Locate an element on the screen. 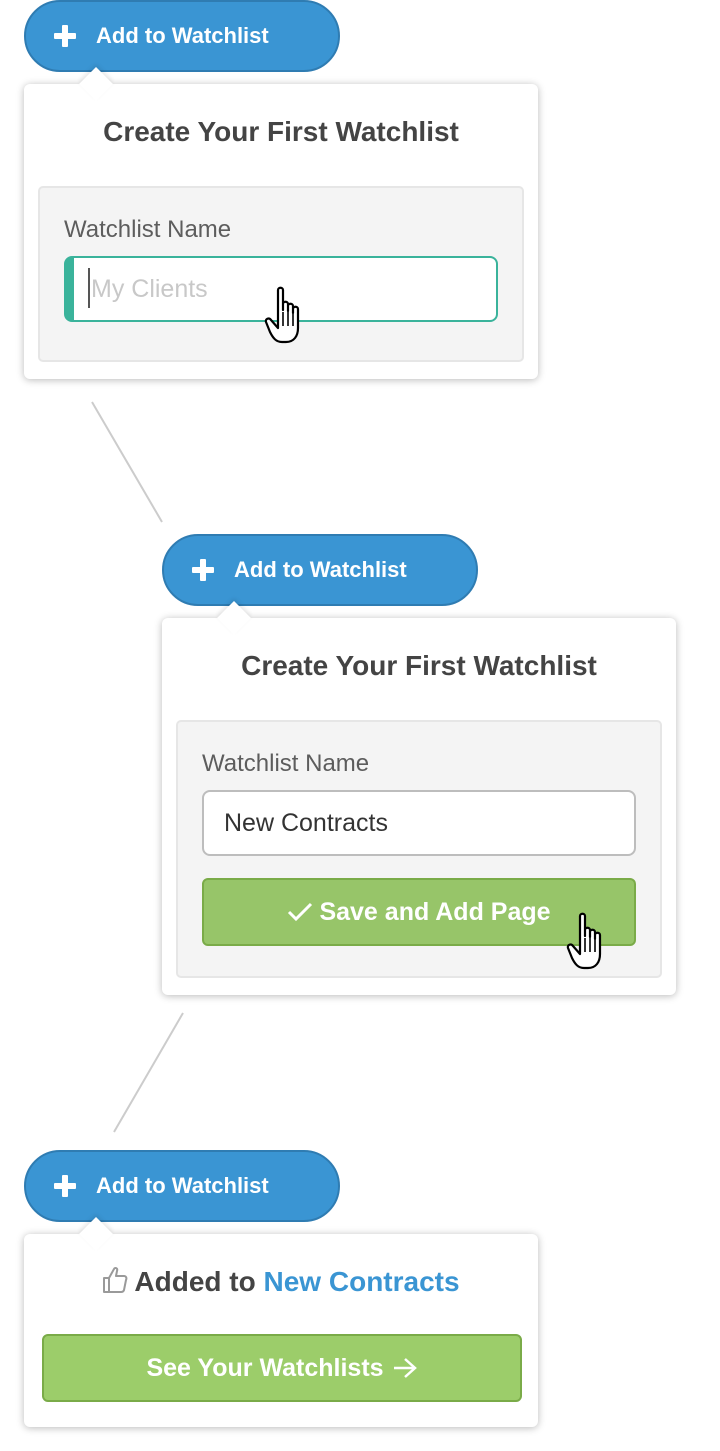 This screenshot has height=1451, width=720. thumbs-up-icon is located at coordinates (115, 1279).